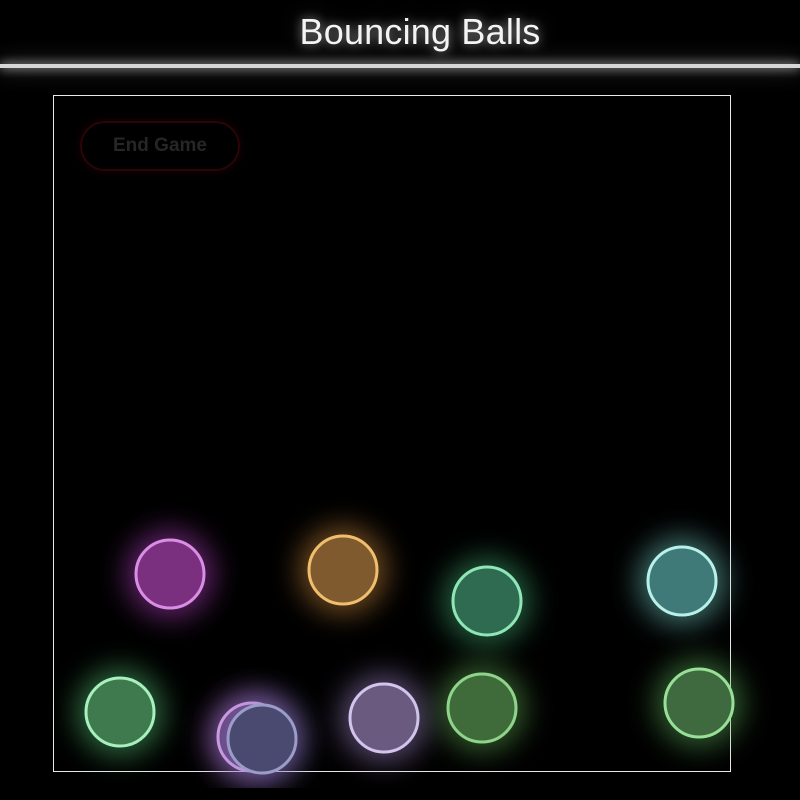 Image resolution: width=800 pixels, height=800 pixels. I want to click on bottom-strip, so click(400, 794).